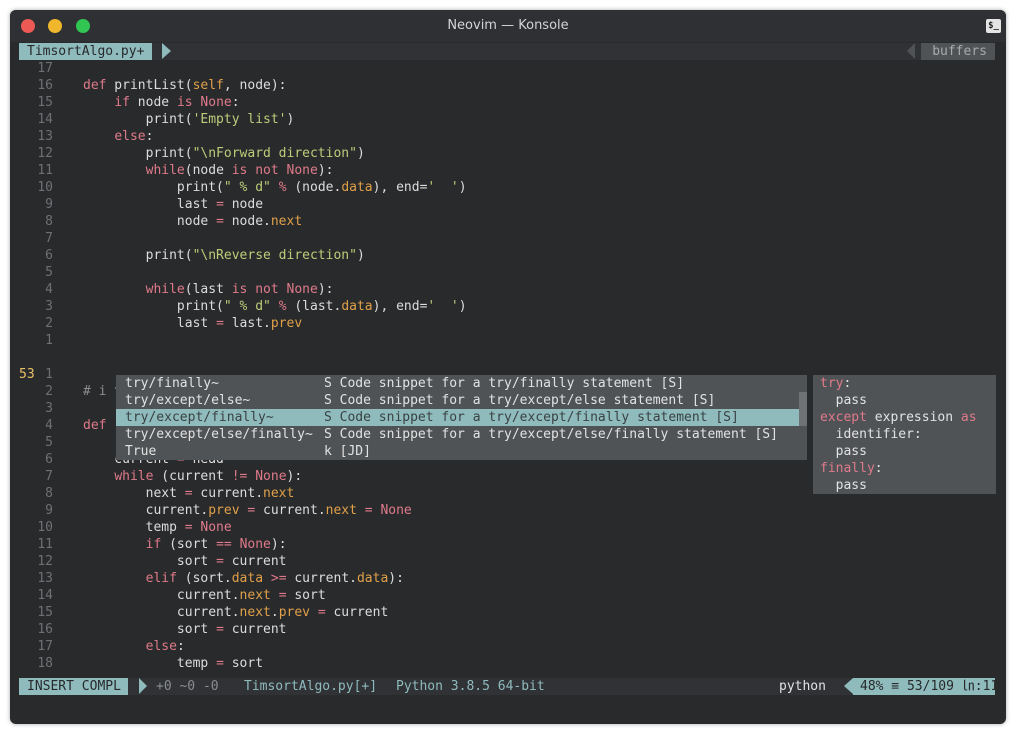 This screenshot has width=1016, height=734. Describe the element at coordinates (199, 417) in the screenshot. I see `completion-word: try/except/finally~` at that location.